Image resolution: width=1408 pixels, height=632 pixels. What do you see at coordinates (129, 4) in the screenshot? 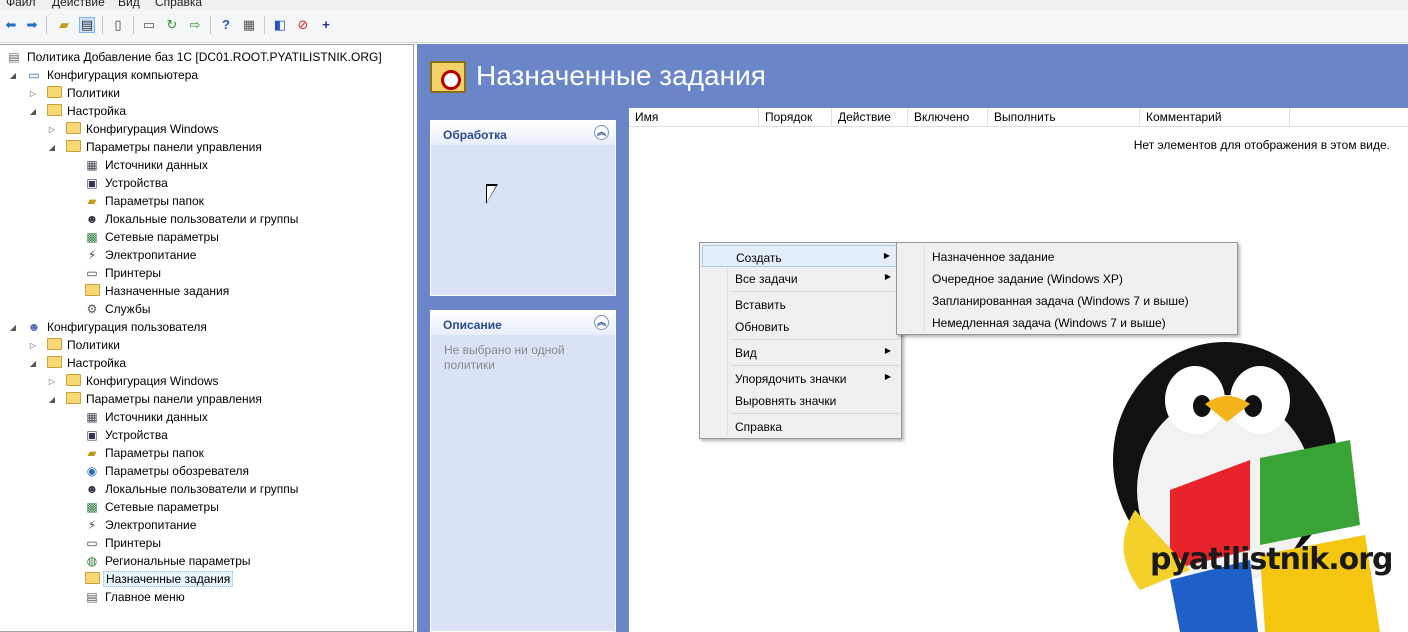
I see `menu-view: Вид` at bounding box center [129, 4].